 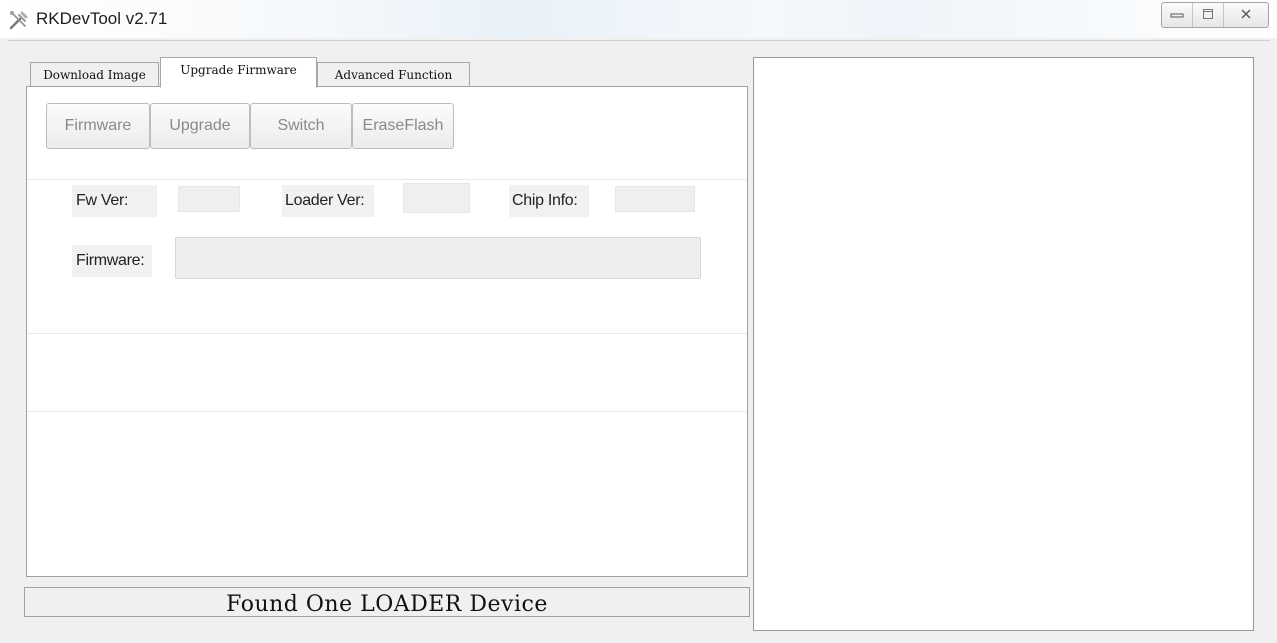 I want to click on close-icon, so click(x=1246, y=15).